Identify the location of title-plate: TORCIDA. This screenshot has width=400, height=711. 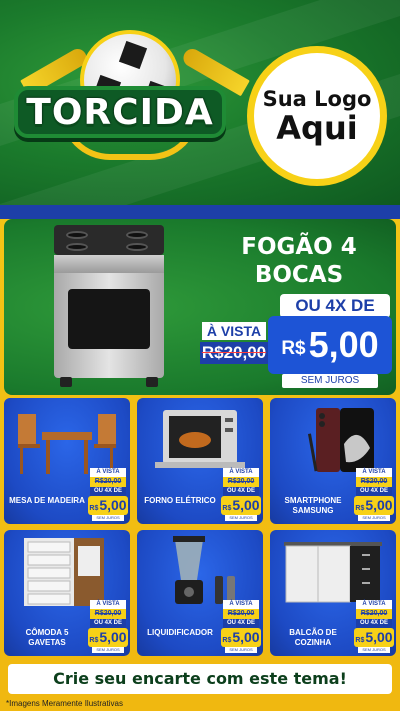
(120, 112).